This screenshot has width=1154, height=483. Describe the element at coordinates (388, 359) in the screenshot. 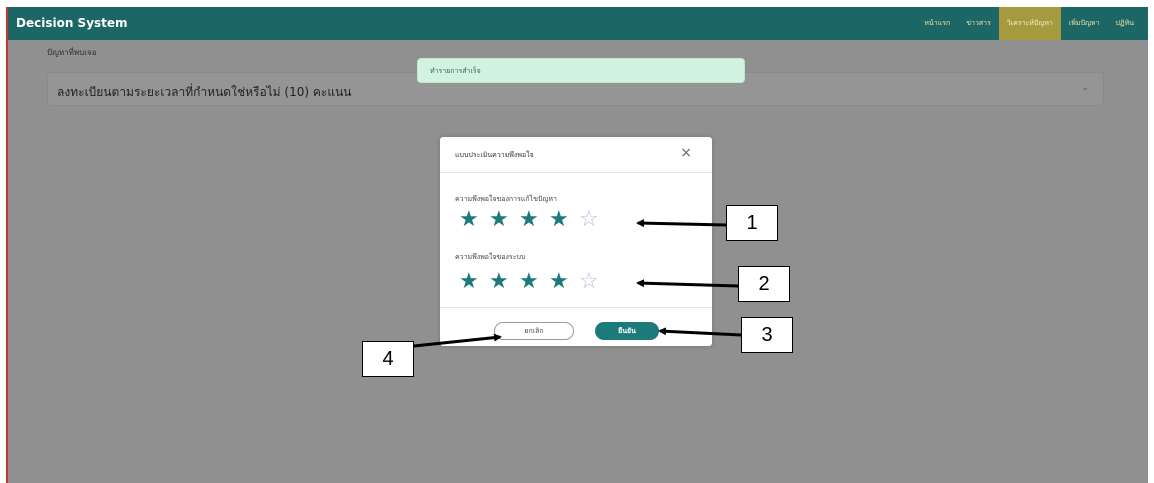

I see `callout-4: 4` at that location.